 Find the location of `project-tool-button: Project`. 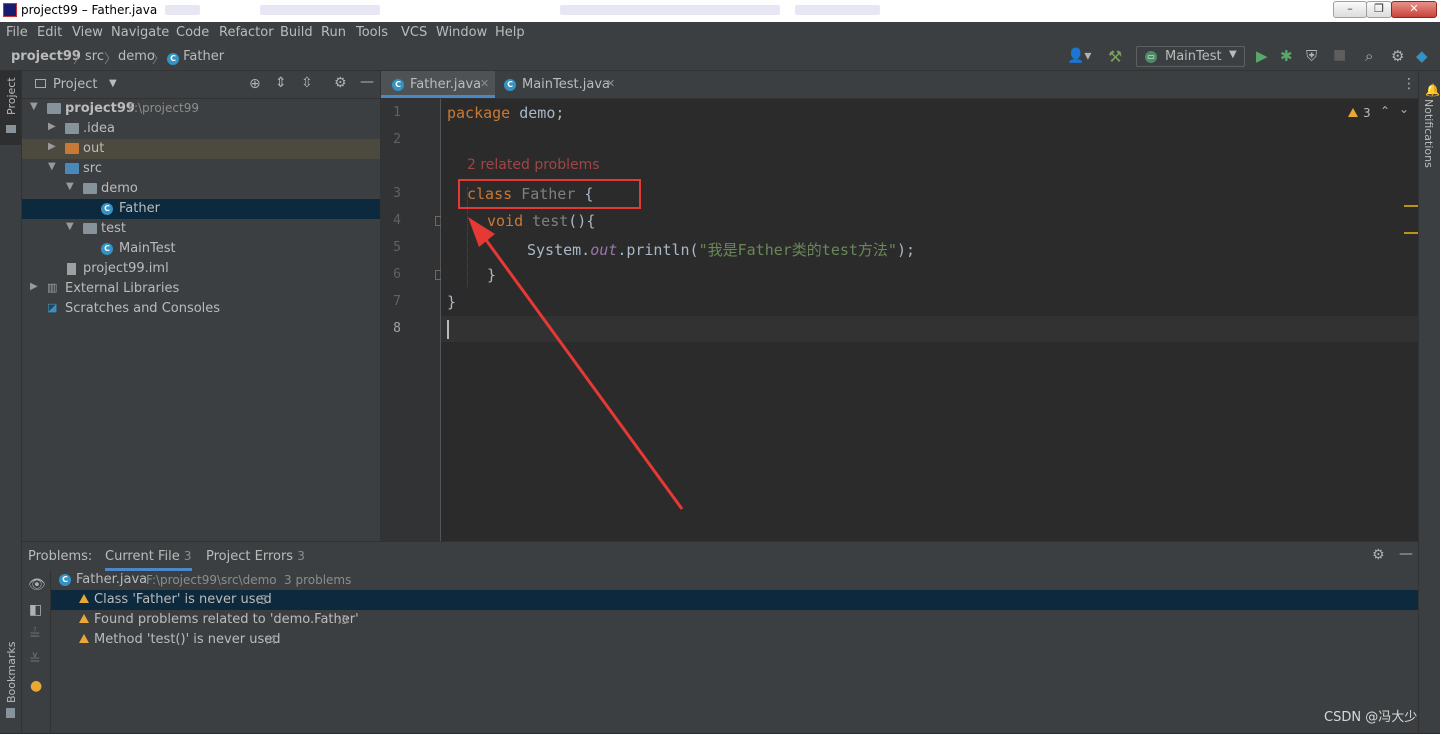

project-tool-button: Project is located at coordinates (10, 108).